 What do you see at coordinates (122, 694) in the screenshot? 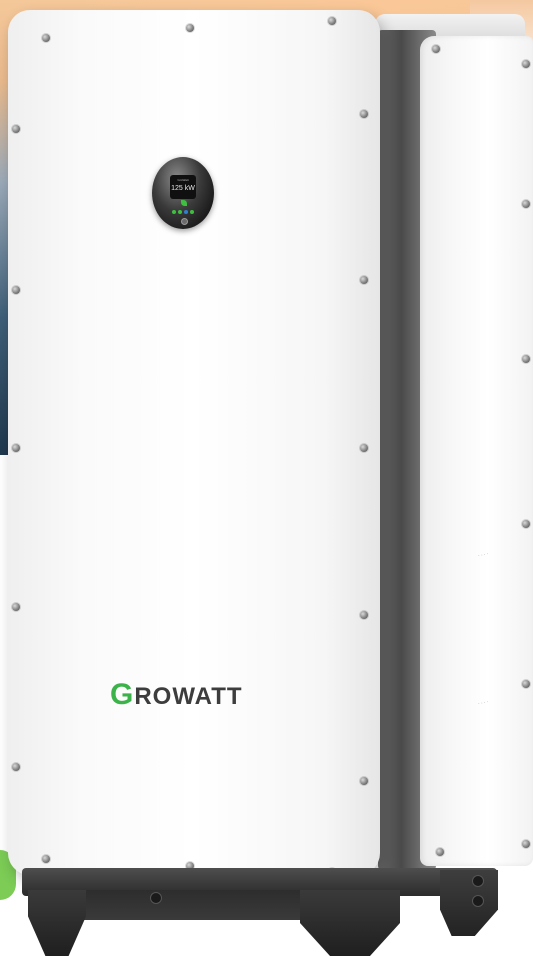
I see `brand-logo-g: G` at bounding box center [122, 694].